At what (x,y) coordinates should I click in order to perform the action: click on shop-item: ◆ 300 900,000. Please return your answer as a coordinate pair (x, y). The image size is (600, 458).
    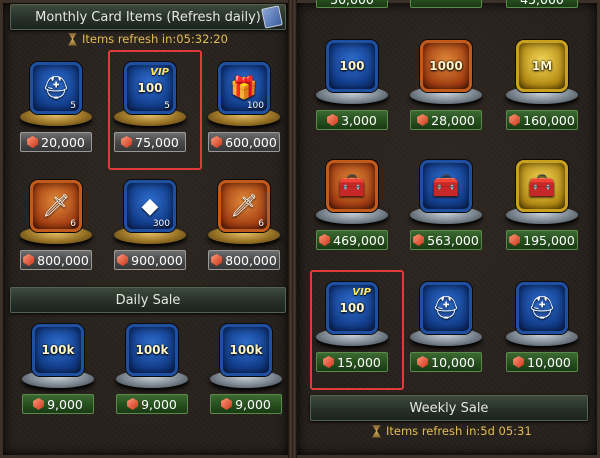
    Looking at the image, I should click on (150, 224).